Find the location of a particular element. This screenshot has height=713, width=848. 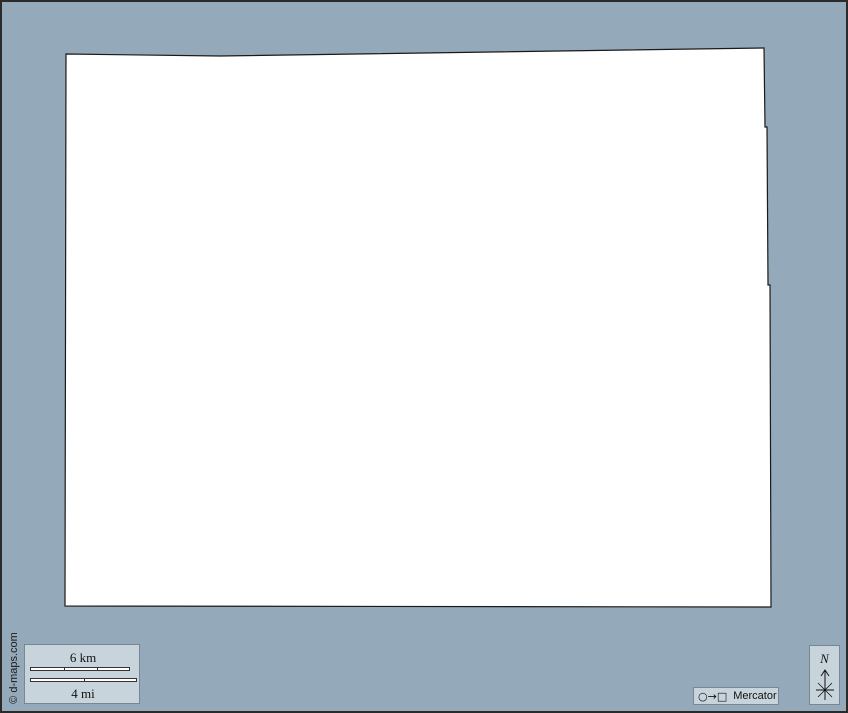

projection-label: Mercator is located at coordinates (755, 696).